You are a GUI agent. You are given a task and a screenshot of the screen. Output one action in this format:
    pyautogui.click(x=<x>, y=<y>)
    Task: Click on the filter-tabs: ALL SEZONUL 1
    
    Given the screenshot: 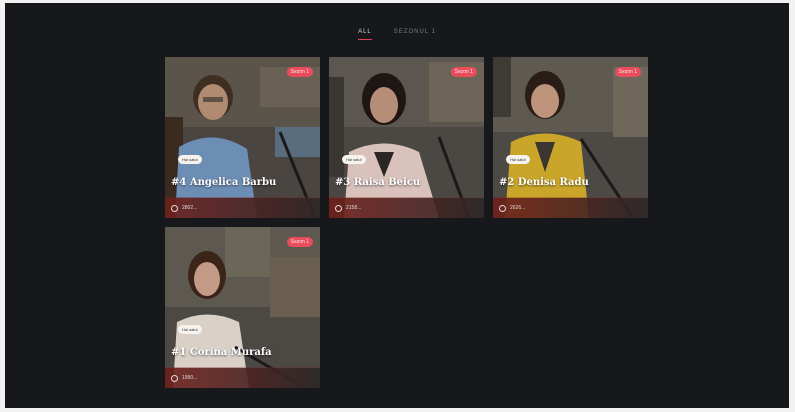 What is the action you would take?
    pyautogui.click(x=397, y=34)
    